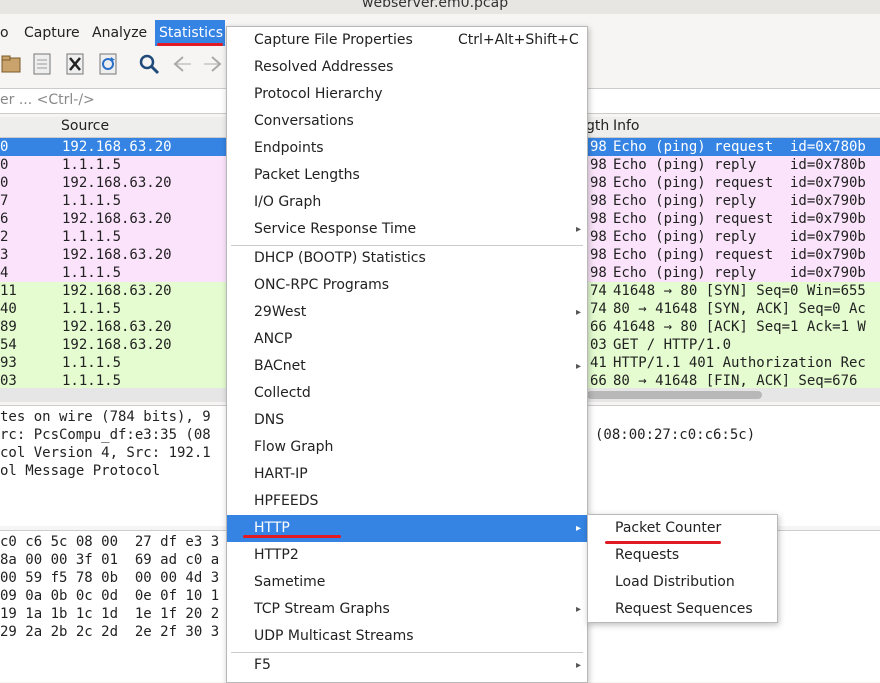 This screenshot has width=880, height=683. I want to click on submenu-item-label: Request Sequences, so click(684, 609).